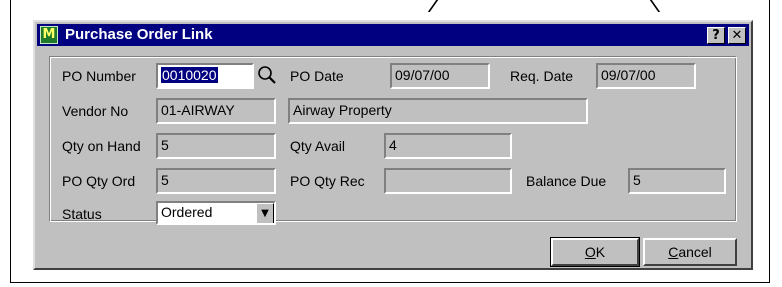 This screenshot has width=782, height=287. Describe the element at coordinates (448, 146) in the screenshot. I see `qty-avail-field: 4` at that location.